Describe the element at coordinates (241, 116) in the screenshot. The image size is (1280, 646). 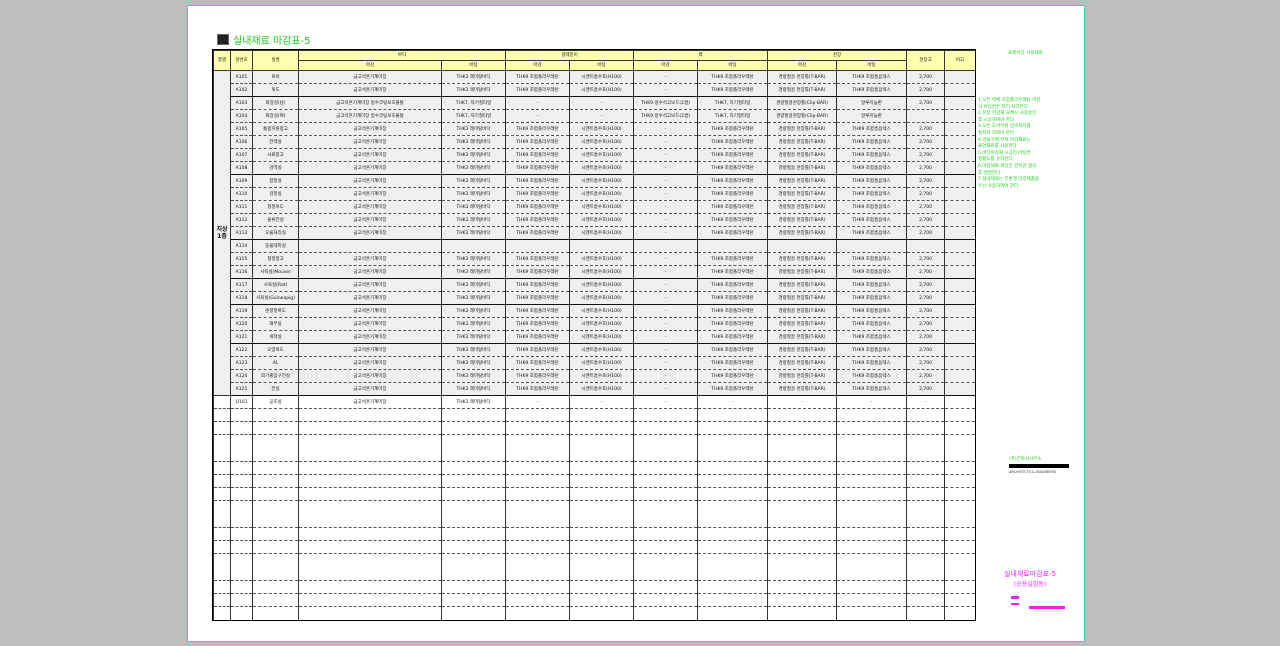
I see `room-no: A104` at that location.